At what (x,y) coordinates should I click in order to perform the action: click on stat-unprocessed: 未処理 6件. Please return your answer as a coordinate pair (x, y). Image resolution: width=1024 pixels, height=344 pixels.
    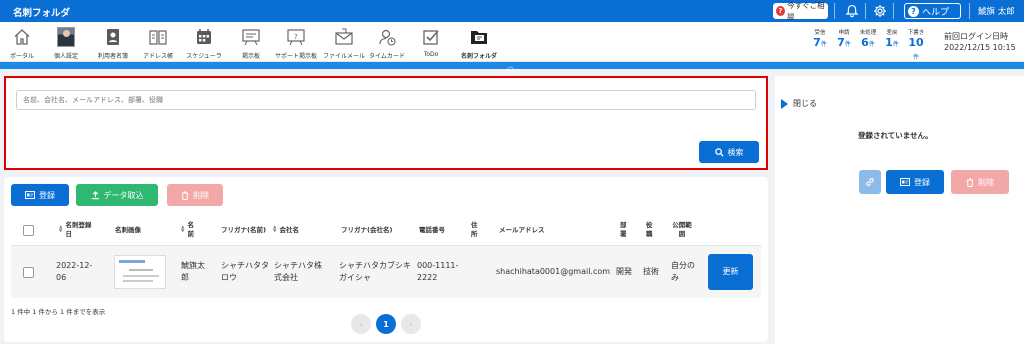
    Looking at the image, I should click on (868, 45).